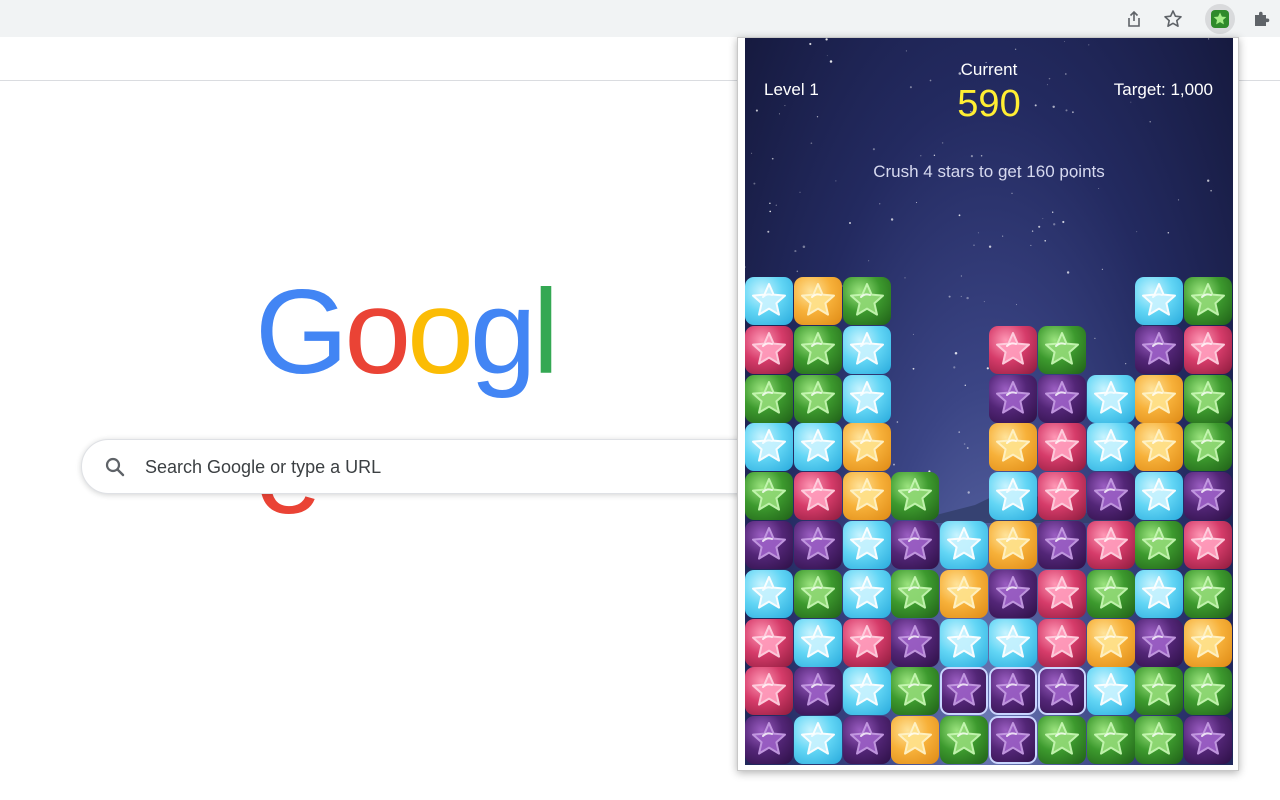  What do you see at coordinates (1173, 19) in the screenshot?
I see `bookmark-star-icon` at bounding box center [1173, 19].